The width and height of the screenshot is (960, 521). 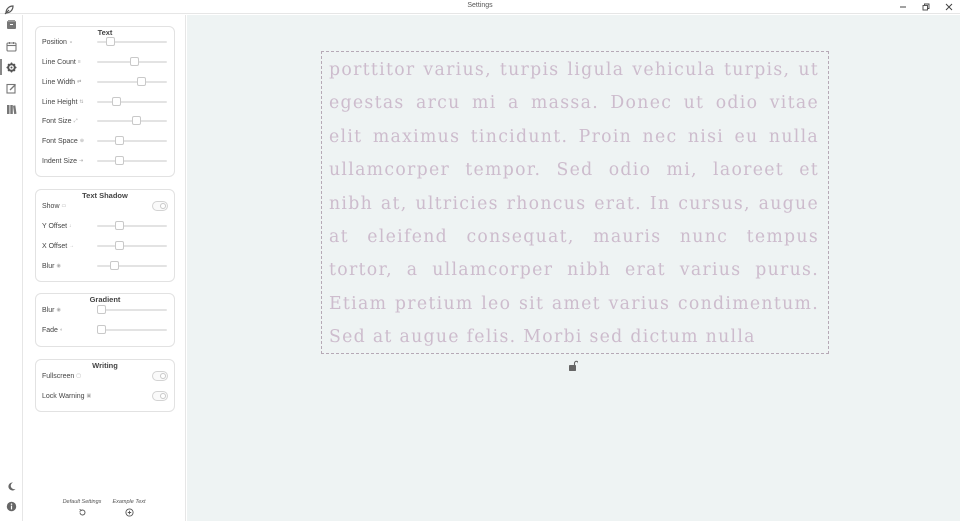 I want to click on group-title: Gradient, so click(x=105, y=299).